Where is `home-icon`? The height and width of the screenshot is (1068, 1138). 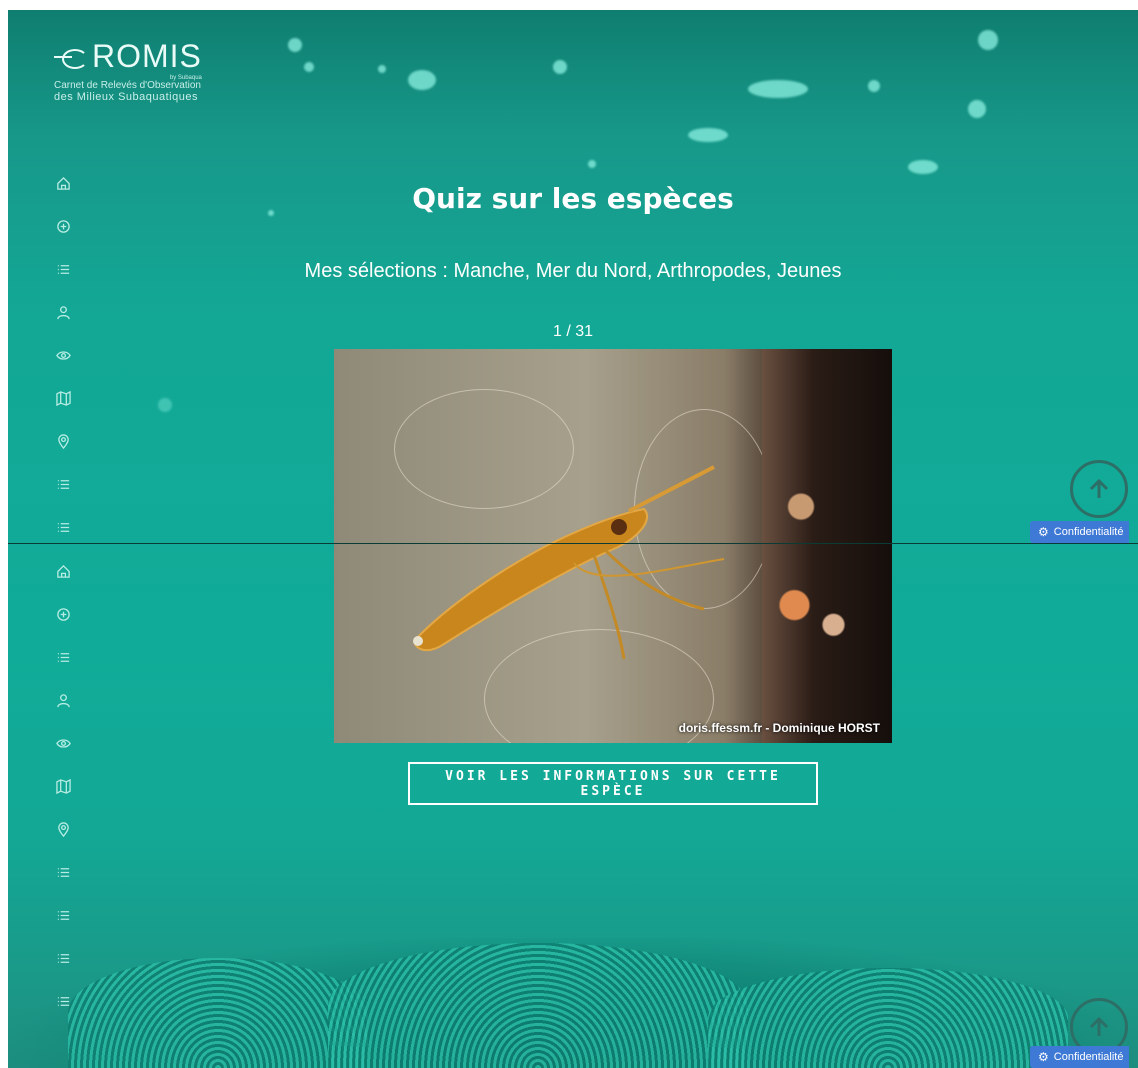
home-icon is located at coordinates (63, 571).